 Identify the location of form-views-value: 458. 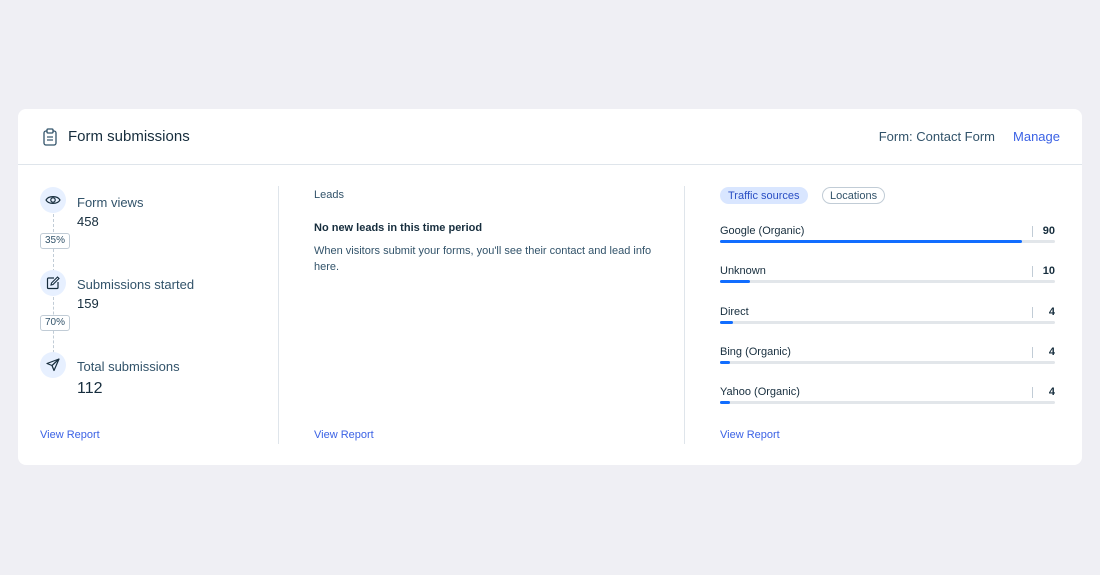
(88, 221).